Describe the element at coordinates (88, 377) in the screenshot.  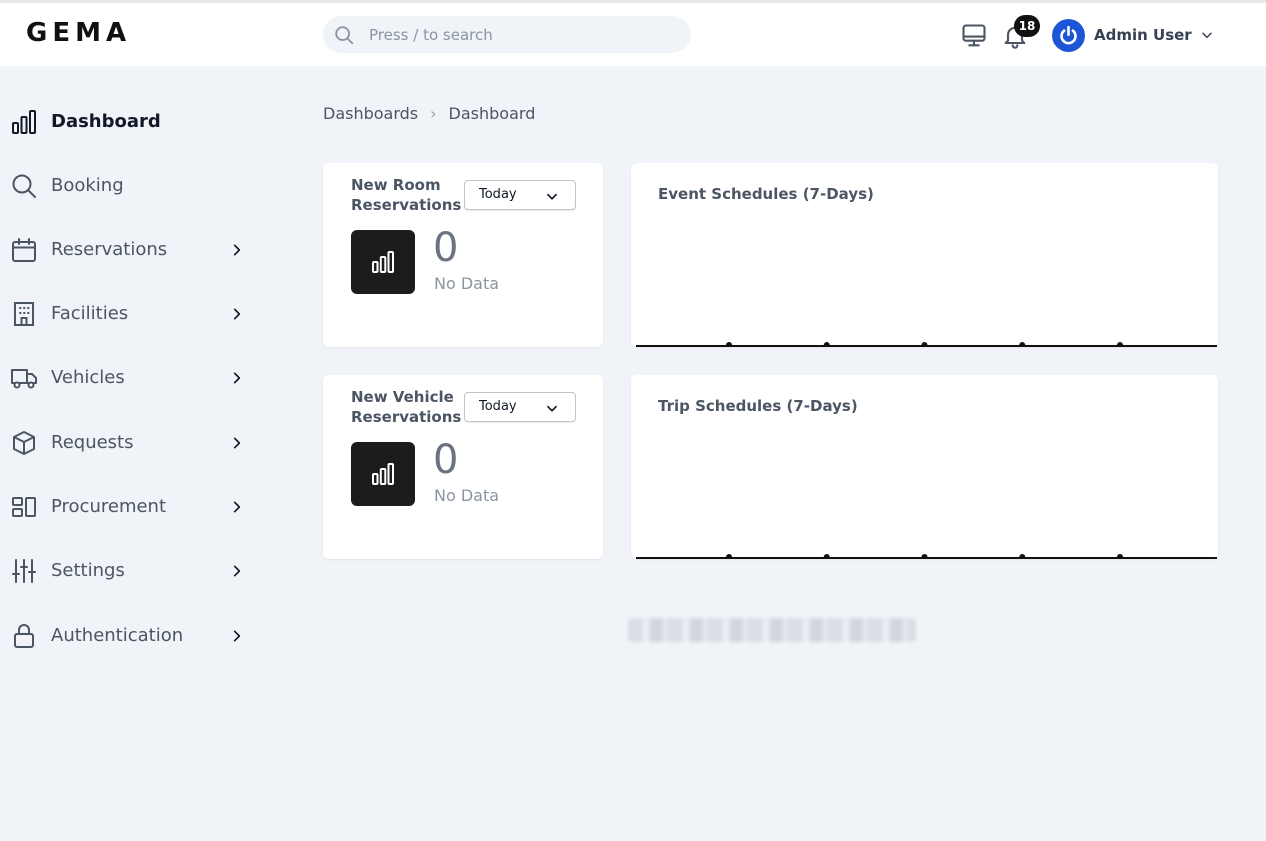
I see `sidebar-item-label: Vehicles` at that location.